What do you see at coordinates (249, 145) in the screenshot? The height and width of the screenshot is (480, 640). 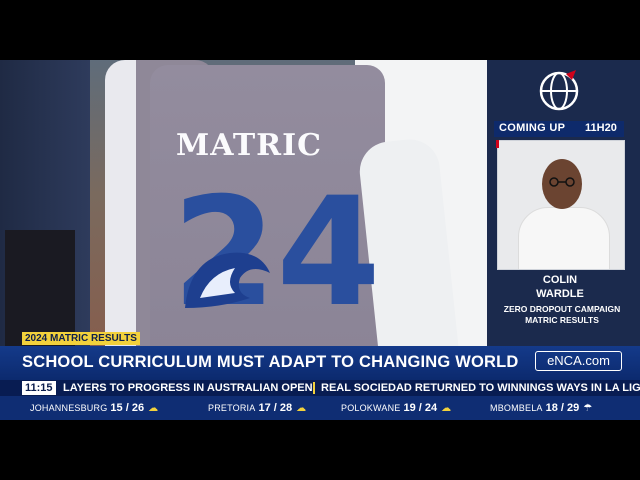 I see `jacket-text: MATRIC` at bounding box center [249, 145].